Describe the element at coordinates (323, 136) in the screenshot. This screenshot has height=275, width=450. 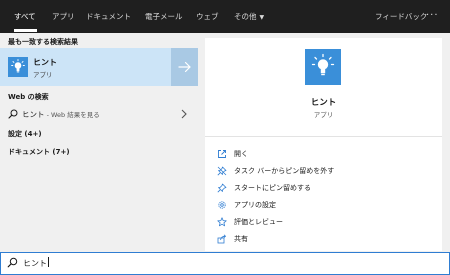
I see `divider` at that location.